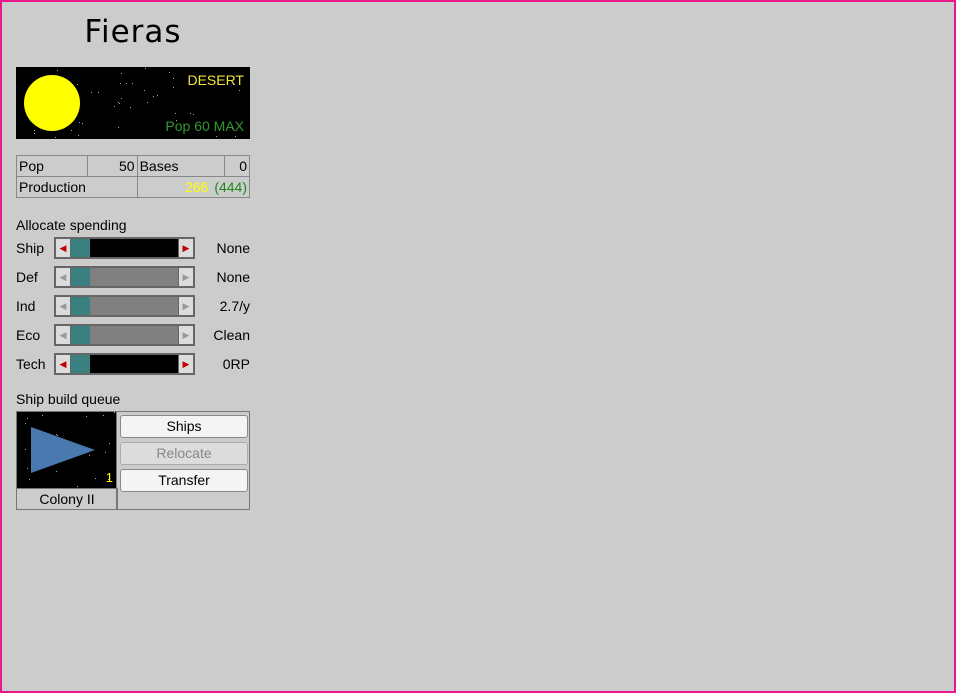 This screenshot has width=956, height=693. What do you see at coordinates (204, 126) in the screenshot?
I see `planet-max-pop-label: Pop 60 MAX` at bounding box center [204, 126].